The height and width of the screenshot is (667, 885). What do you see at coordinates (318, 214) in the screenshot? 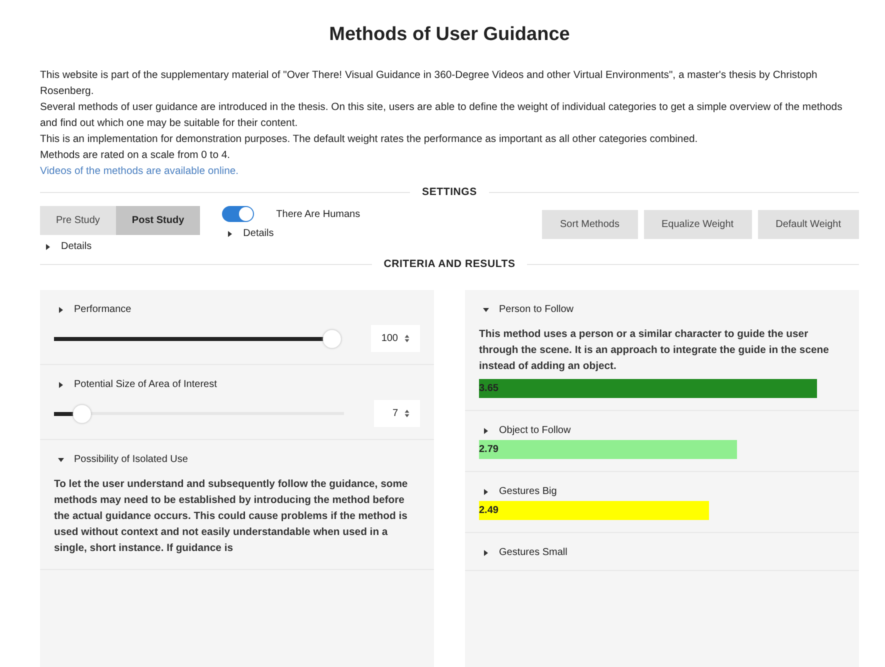
I see `switch-label: There Are Humans` at bounding box center [318, 214].